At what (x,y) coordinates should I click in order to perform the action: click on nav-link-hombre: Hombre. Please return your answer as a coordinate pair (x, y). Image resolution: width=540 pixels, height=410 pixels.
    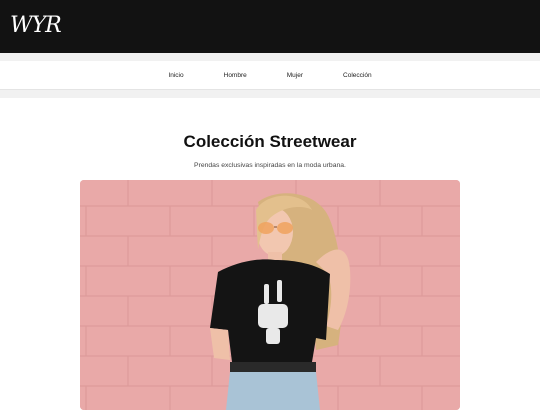
    Looking at the image, I should click on (235, 75).